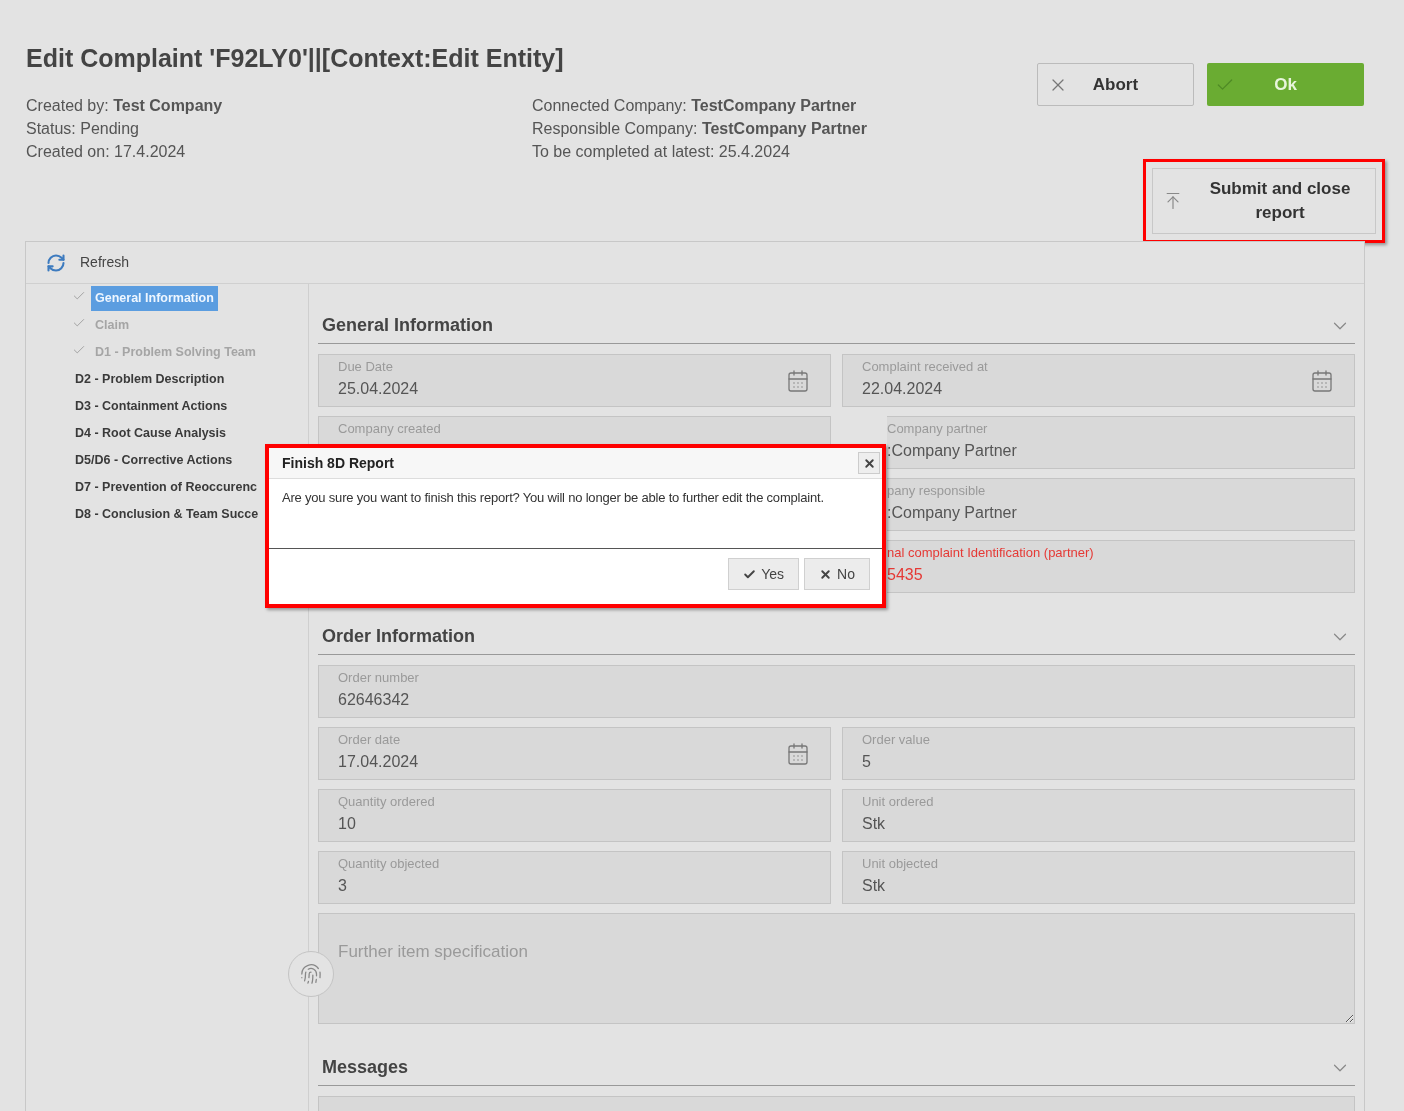  I want to click on form-field: Order number 62646342, so click(836, 691).